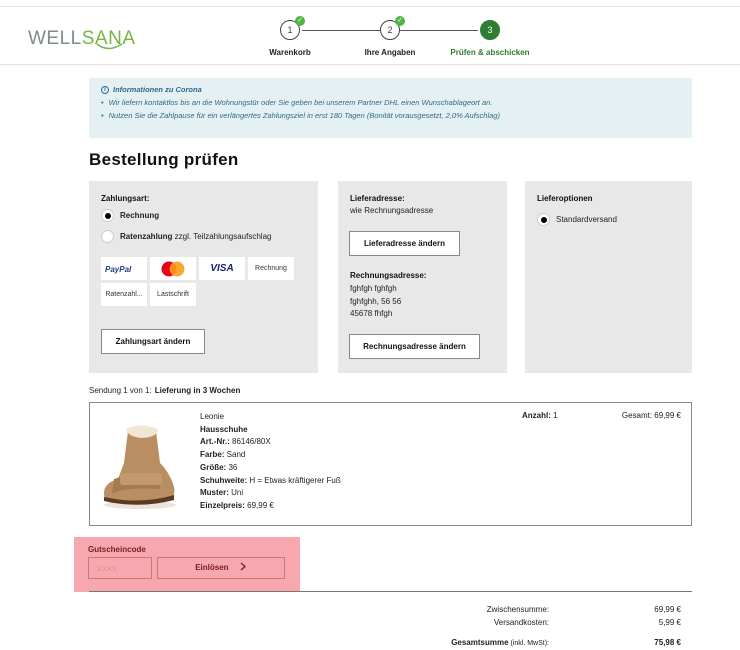  Describe the element at coordinates (117, 549) in the screenshot. I see `voucher-label: Gutscheincode` at that location.